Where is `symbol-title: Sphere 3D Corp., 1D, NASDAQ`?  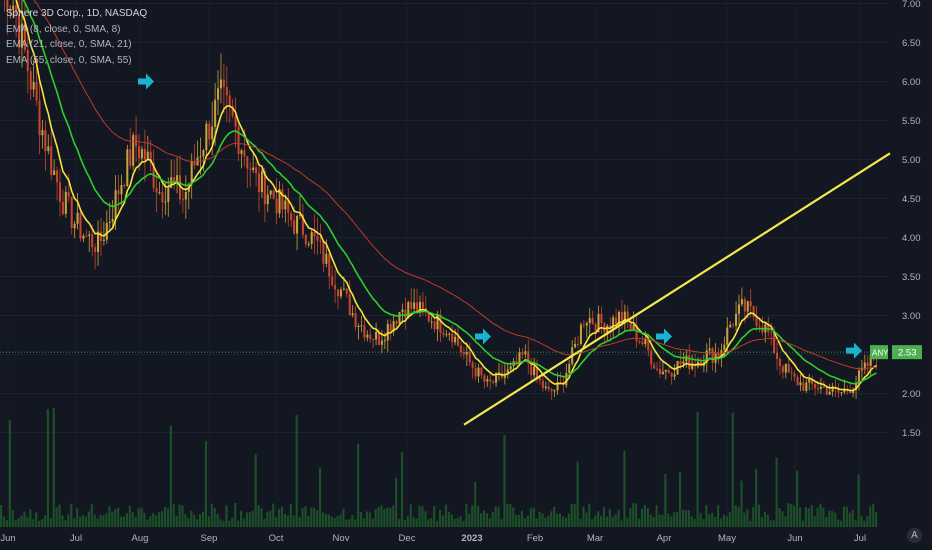 symbol-title: Sphere 3D Corp., 1D, NASDAQ is located at coordinates (76, 14).